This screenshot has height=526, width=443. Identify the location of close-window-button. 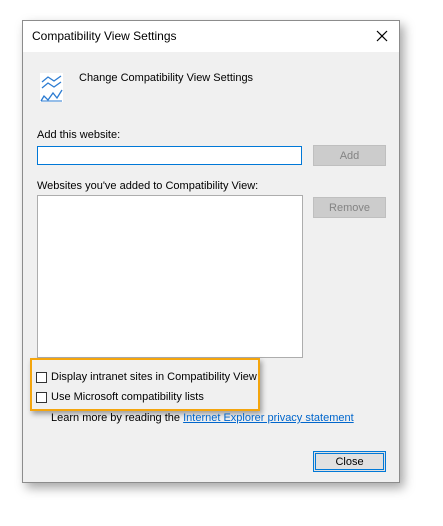
(382, 36).